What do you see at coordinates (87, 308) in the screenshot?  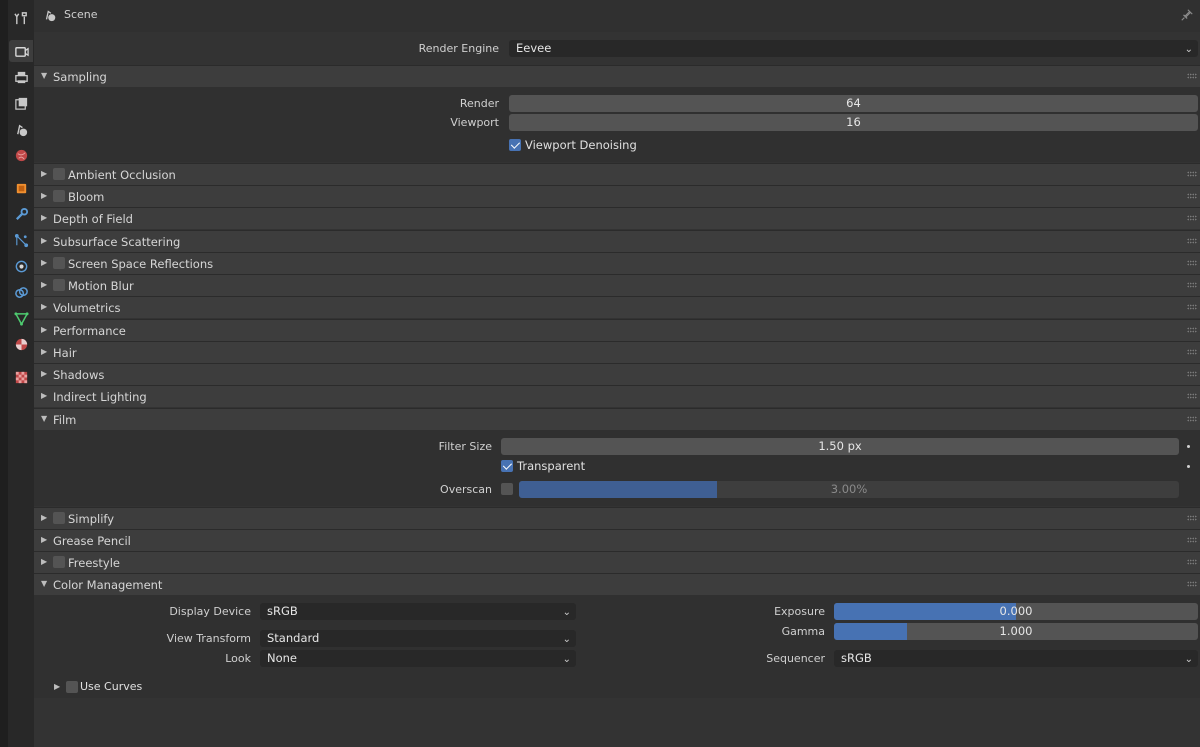 I see `panel-title: Volumetrics` at bounding box center [87, 308].